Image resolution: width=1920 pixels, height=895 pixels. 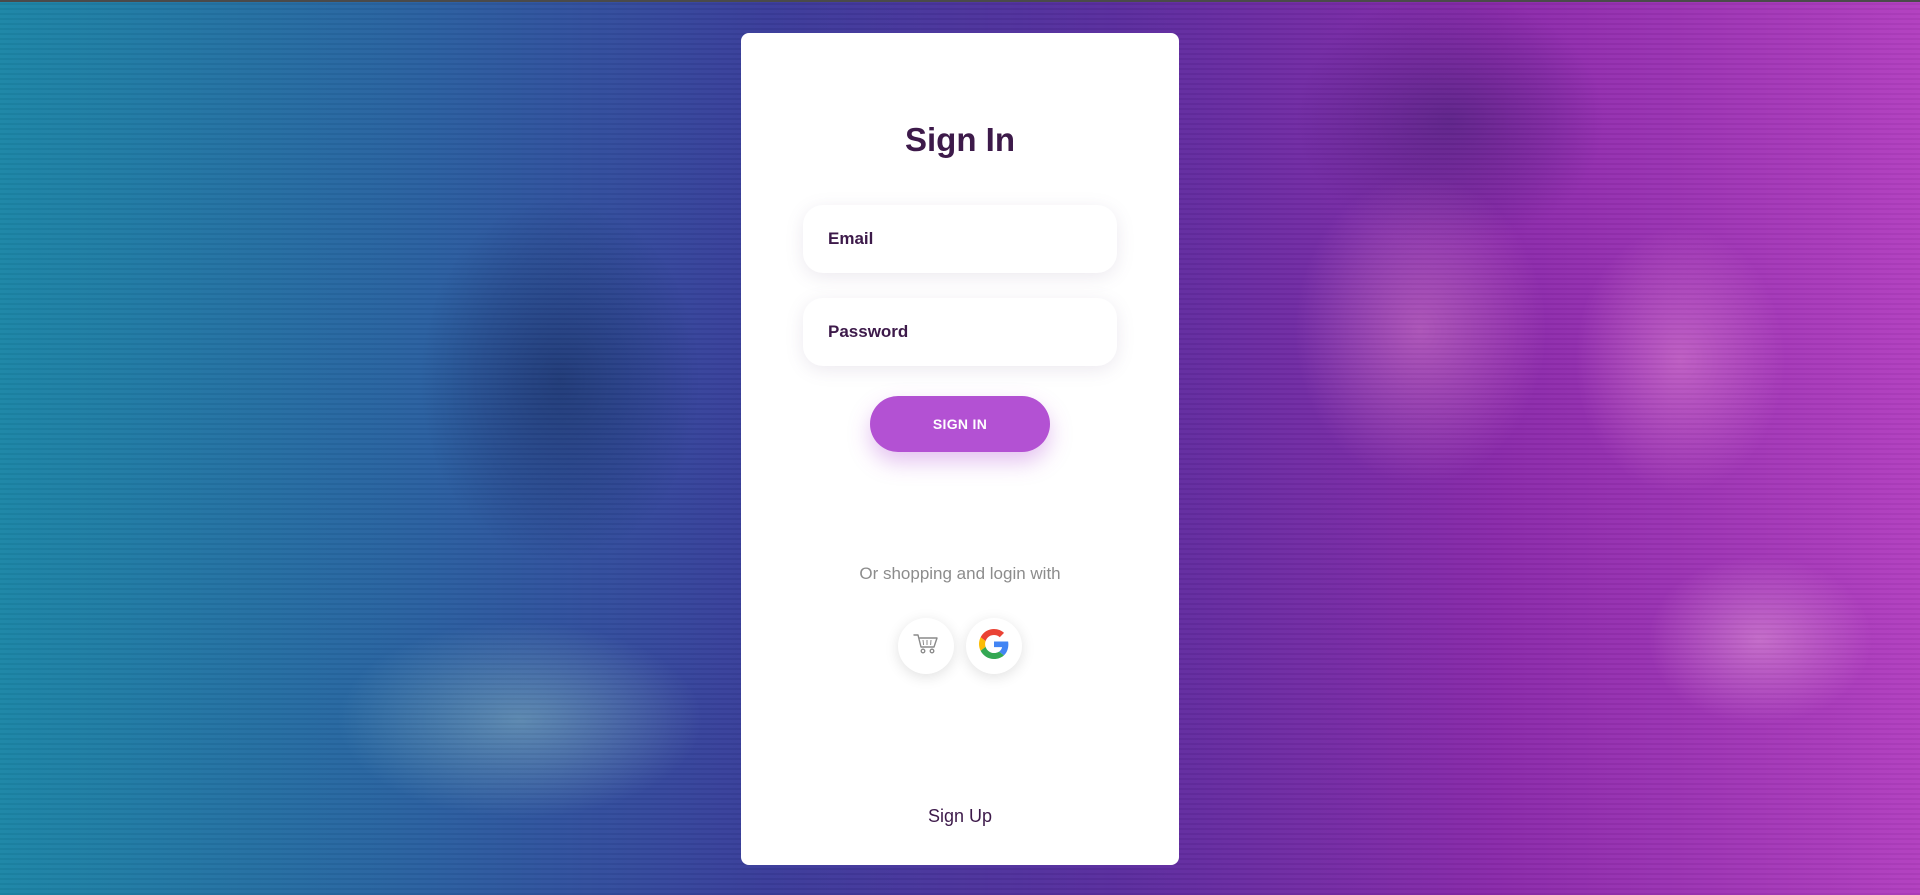 I want to click on google-login-button, so click(x=994, y=646).